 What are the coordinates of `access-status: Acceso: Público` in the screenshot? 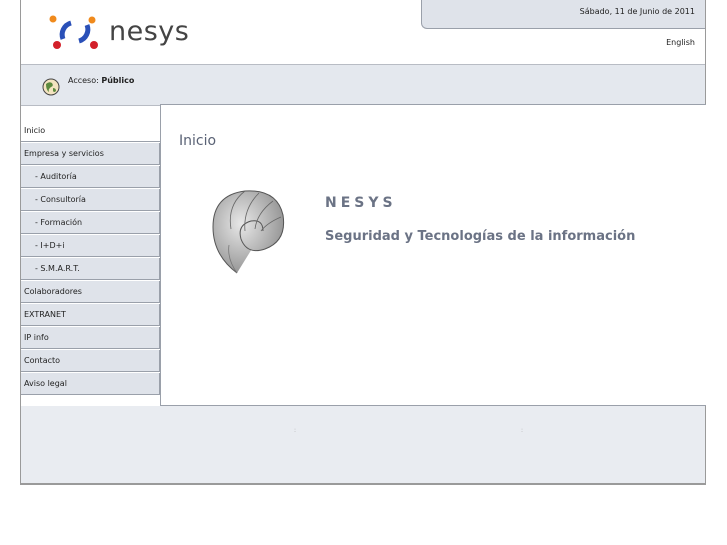 It's located at (101, 80).